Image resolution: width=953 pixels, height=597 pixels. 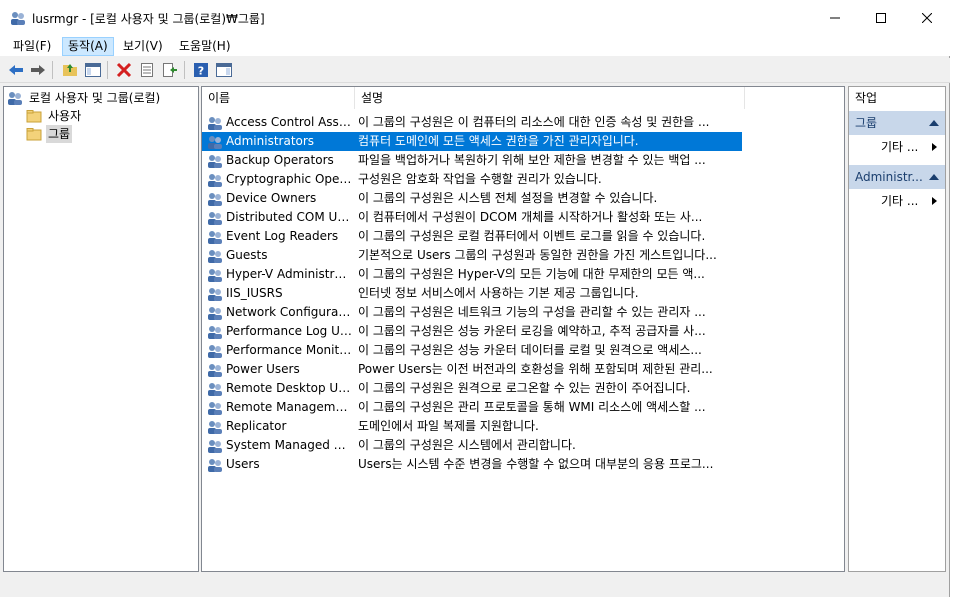 I want to click on back-button, so click(x=16, y=70).